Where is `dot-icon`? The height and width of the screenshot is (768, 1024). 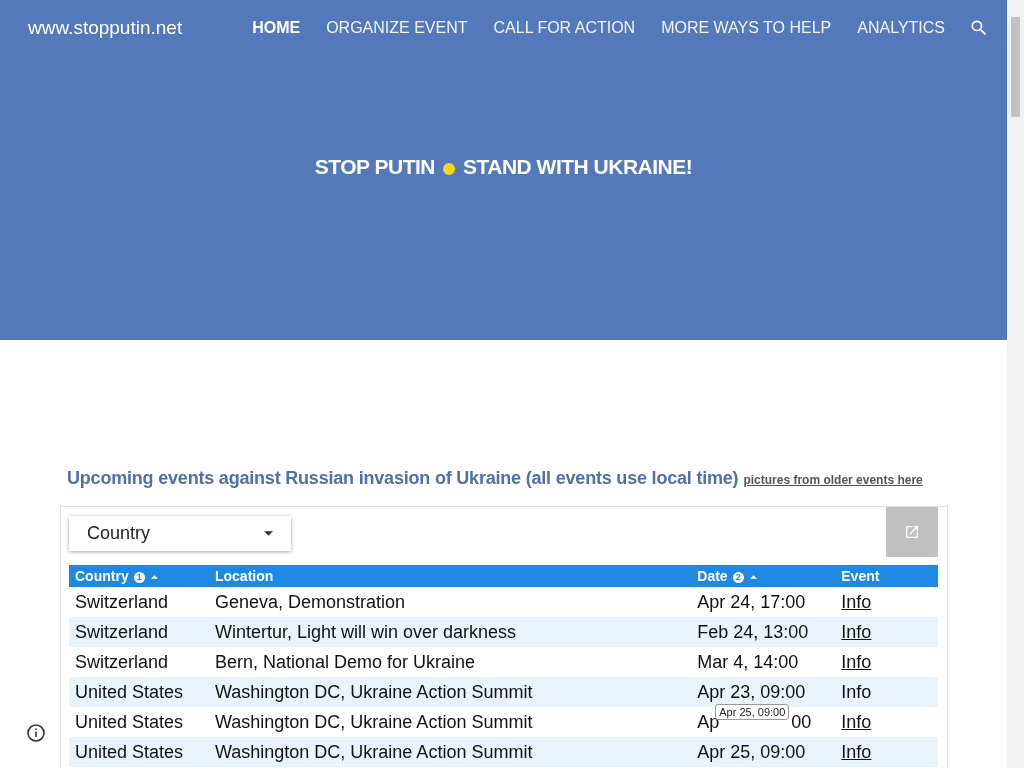
dot-icon is located at coordinates (449, 169).